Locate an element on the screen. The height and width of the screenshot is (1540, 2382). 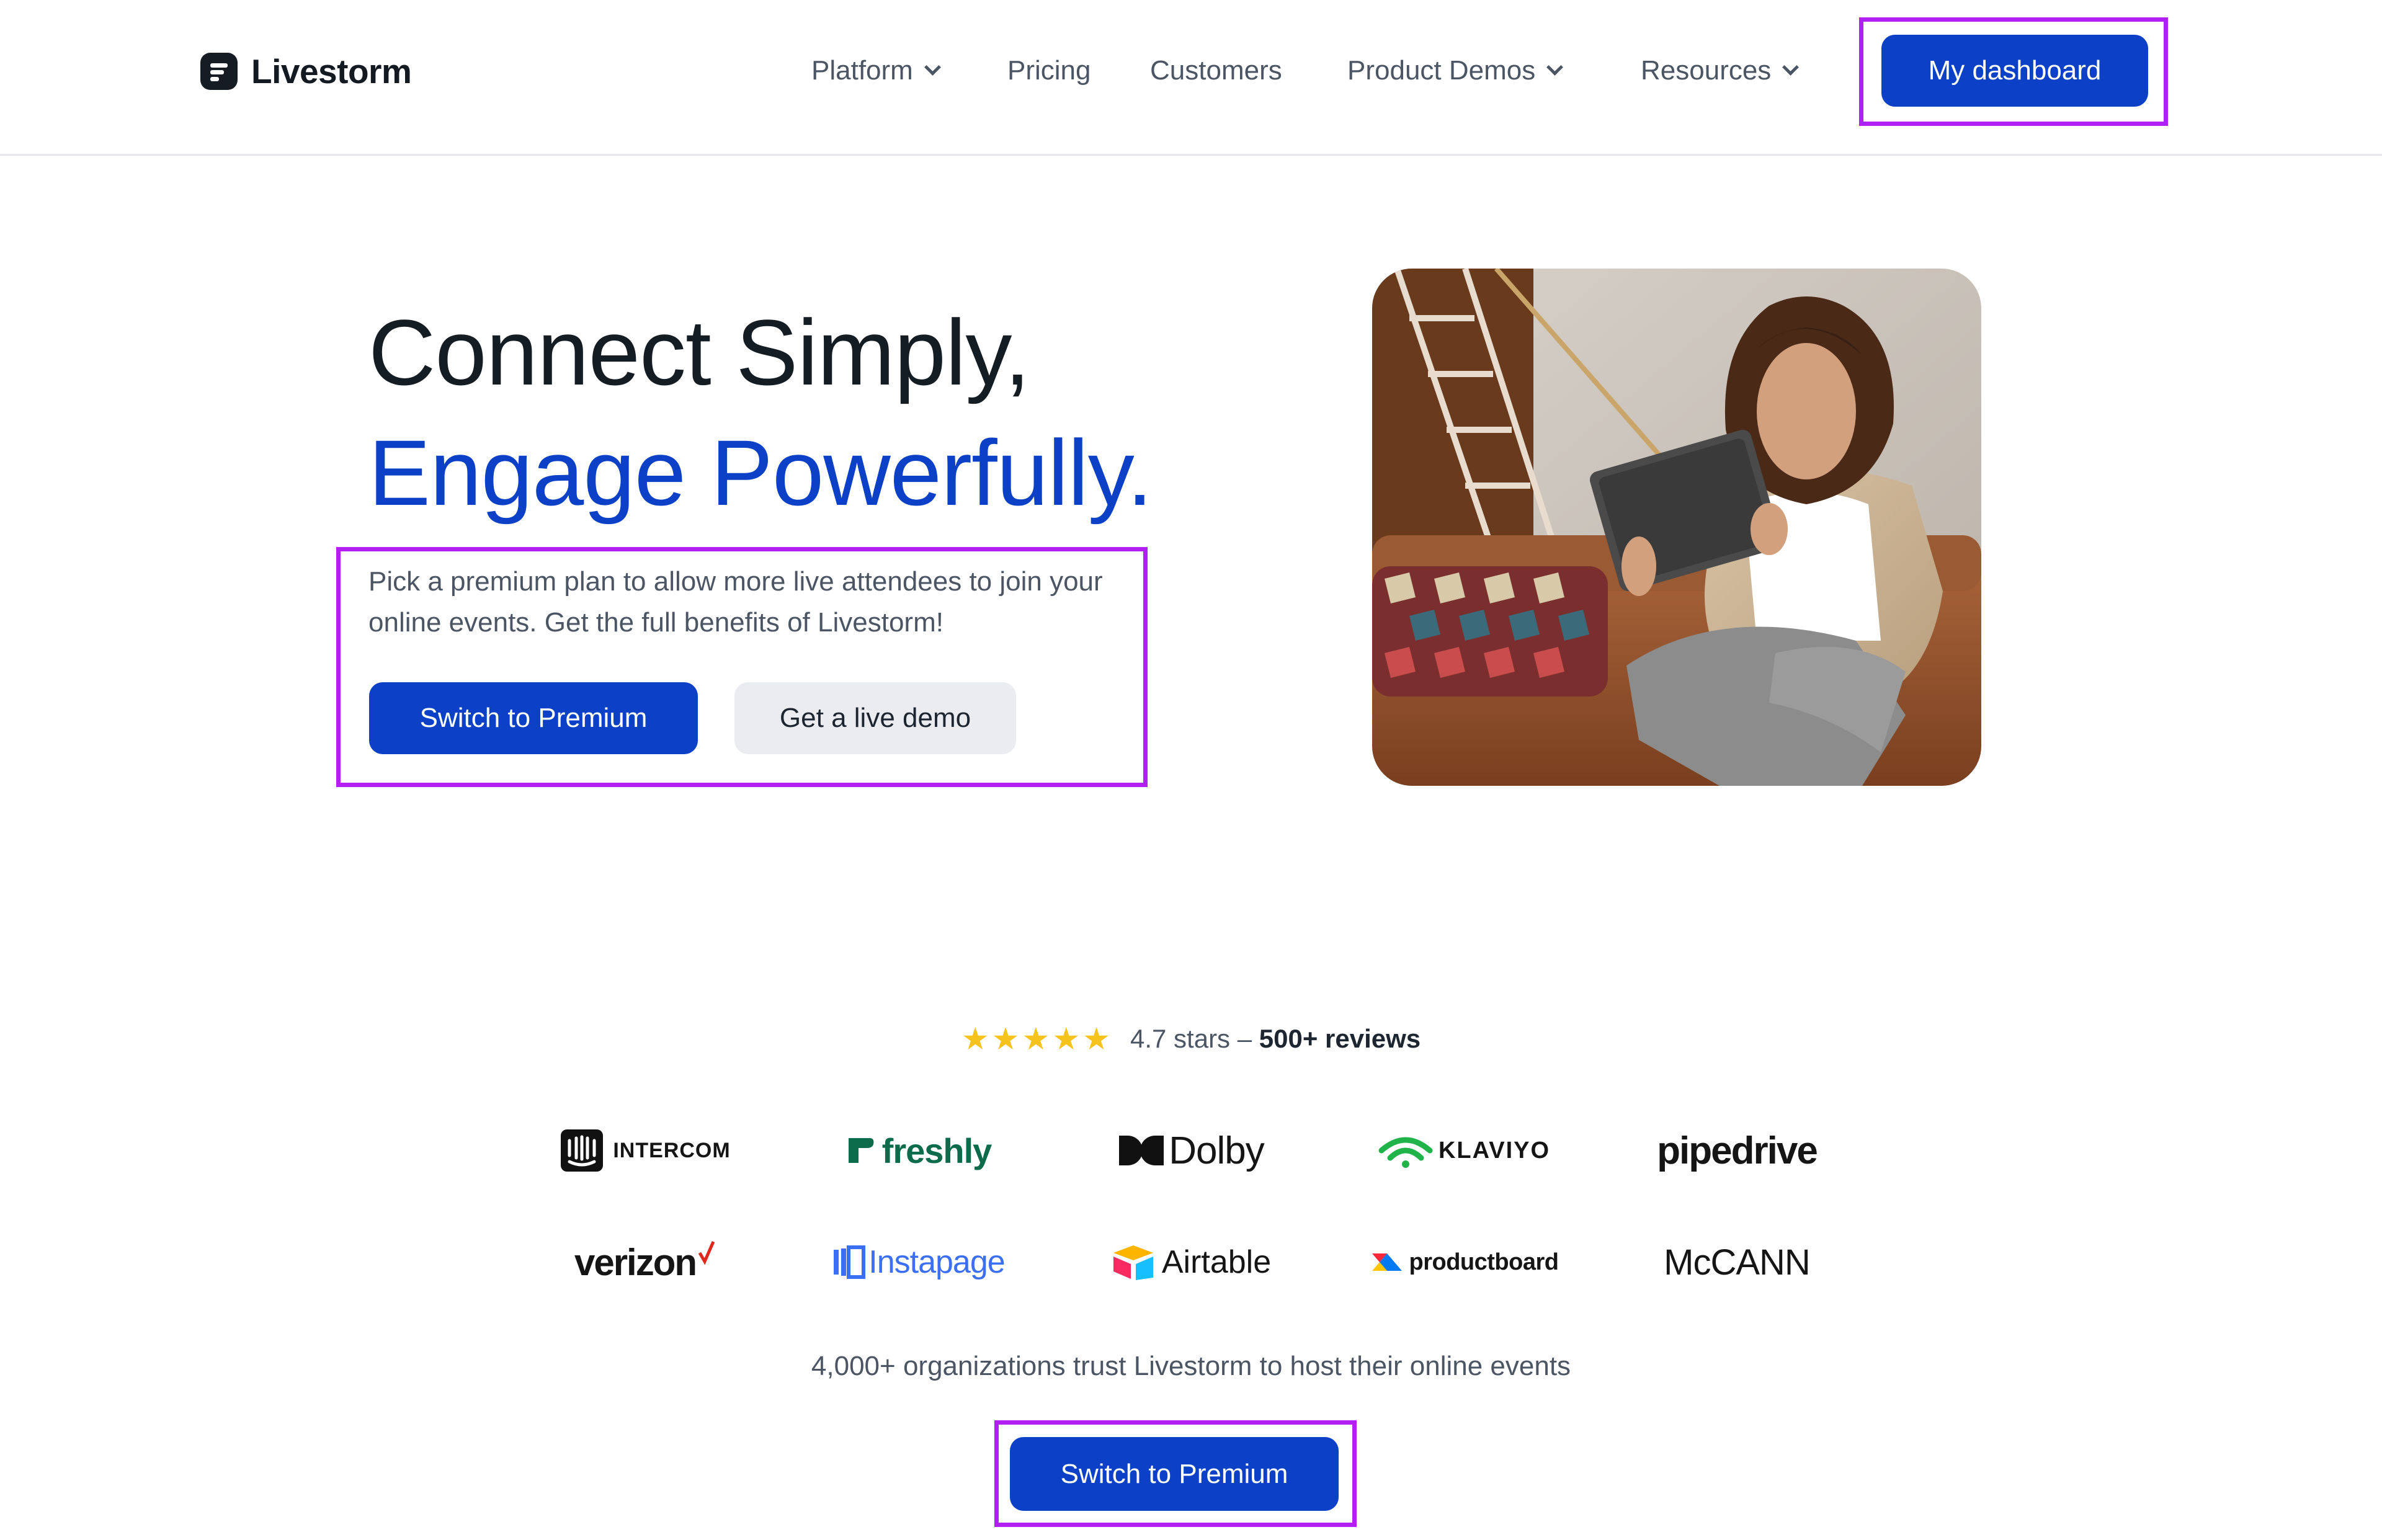
get-live-demo-label: Get a live demo is located at coordinates (875, 718).